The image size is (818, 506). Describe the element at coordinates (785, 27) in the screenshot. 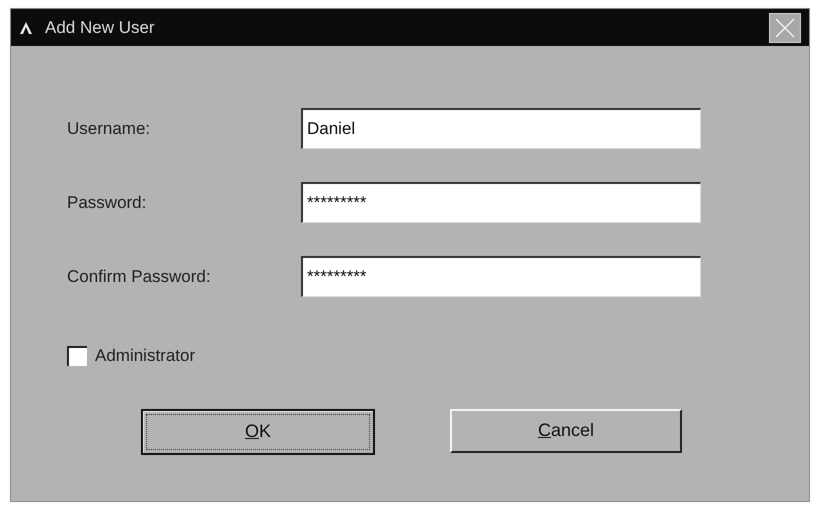

I see `close-icon` at that location.